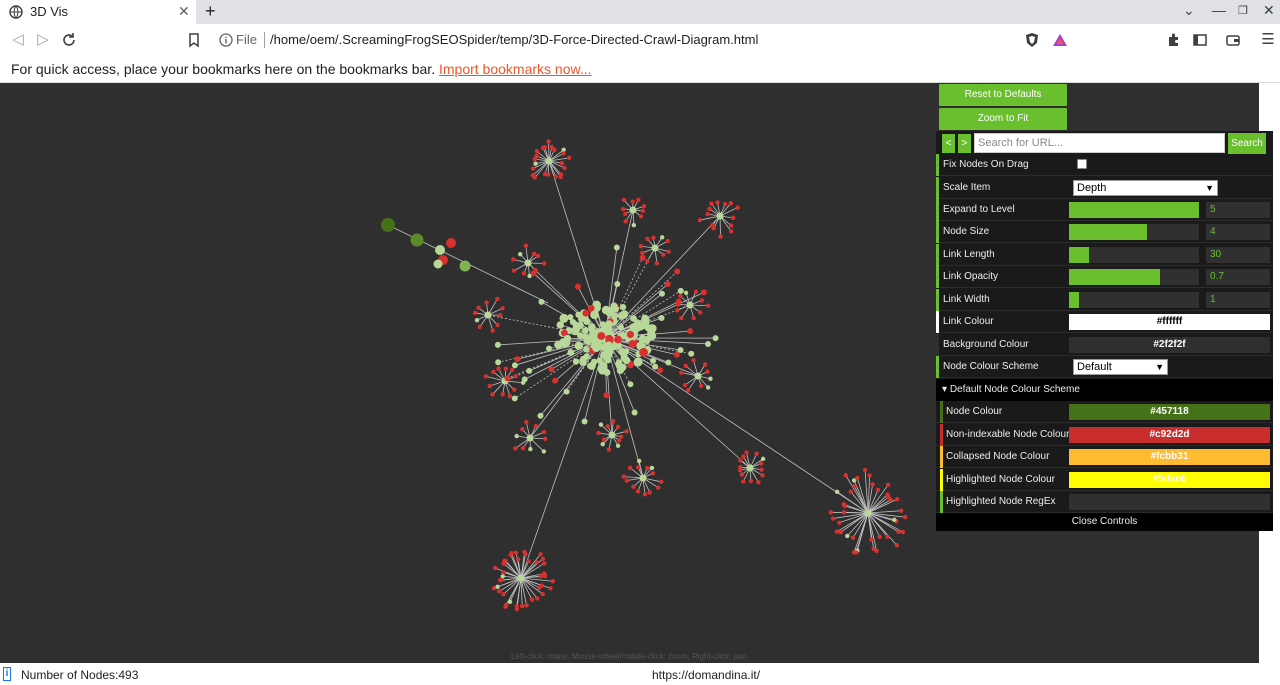 The width and height of the screenshot is (1280, 685). I want to click on fix-nodes-checkbox, so click(1082, 164).